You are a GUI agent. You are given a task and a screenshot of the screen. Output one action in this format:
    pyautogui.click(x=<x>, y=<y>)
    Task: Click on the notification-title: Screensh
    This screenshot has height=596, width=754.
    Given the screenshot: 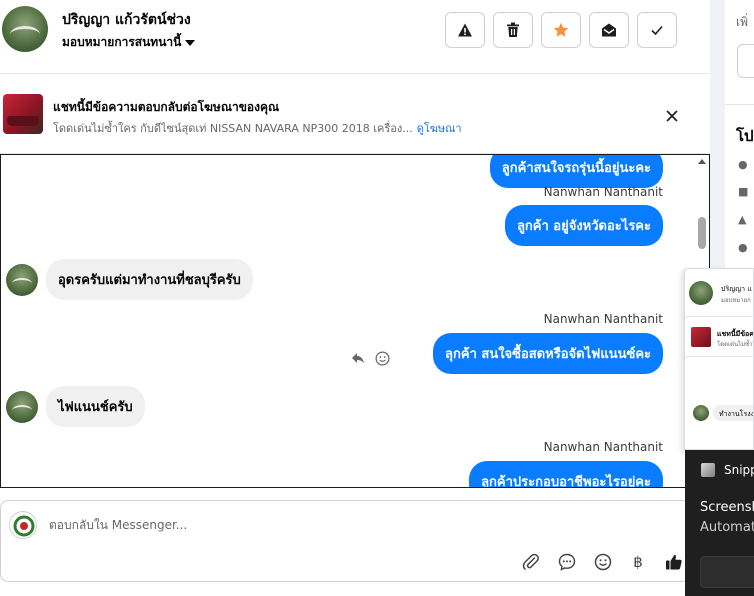 What is the action you would take?
    pyautogui.click(x=727, y=507)
    